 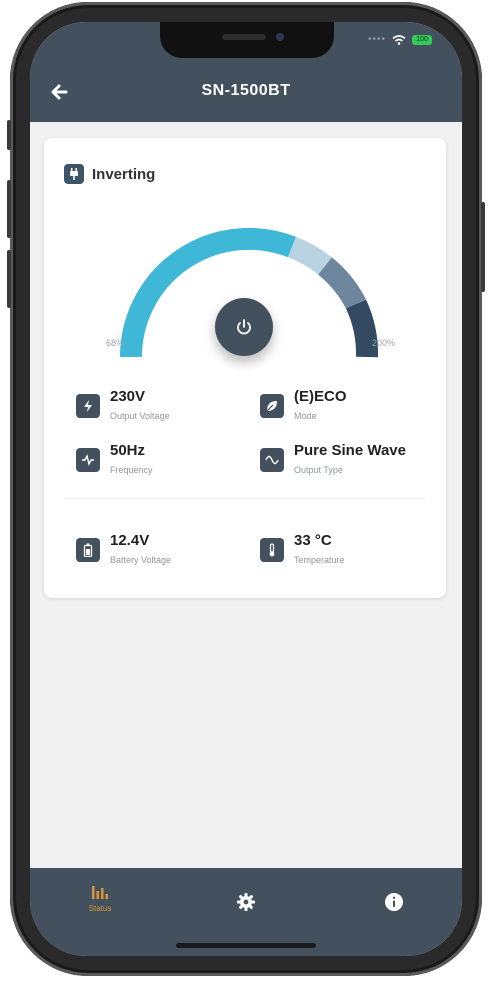 What do you see at coordinates (130, 540) in the screenshot?
I see `battery-voltage-value: 12.4V` at bounding box center [130, 540].